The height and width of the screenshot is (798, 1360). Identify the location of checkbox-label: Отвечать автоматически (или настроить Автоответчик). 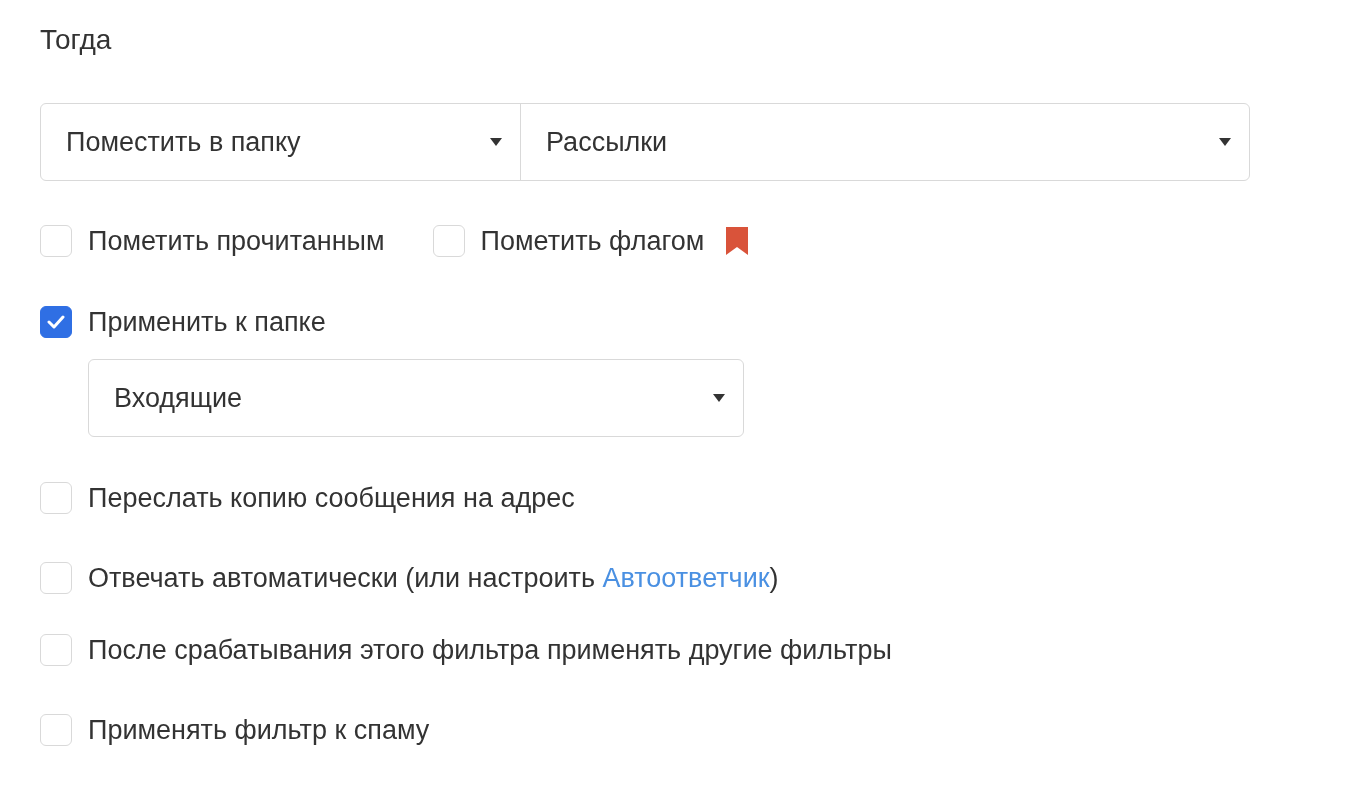
(433, 578).